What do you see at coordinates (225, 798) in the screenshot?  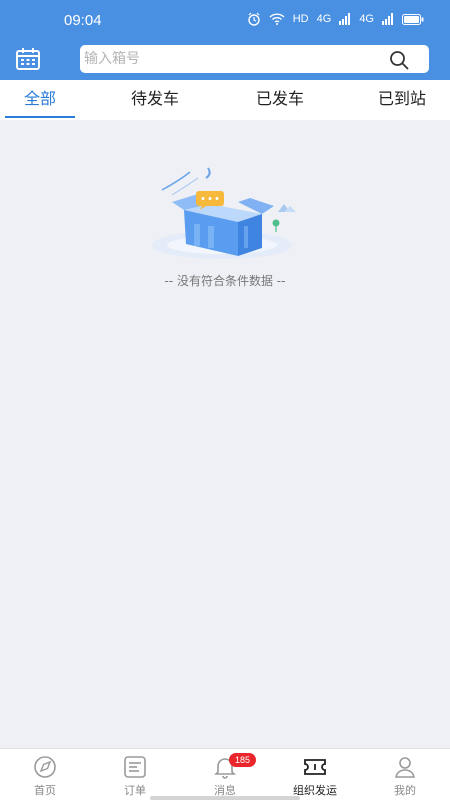 I see `home-indicator` at bounding box center [225, 798].